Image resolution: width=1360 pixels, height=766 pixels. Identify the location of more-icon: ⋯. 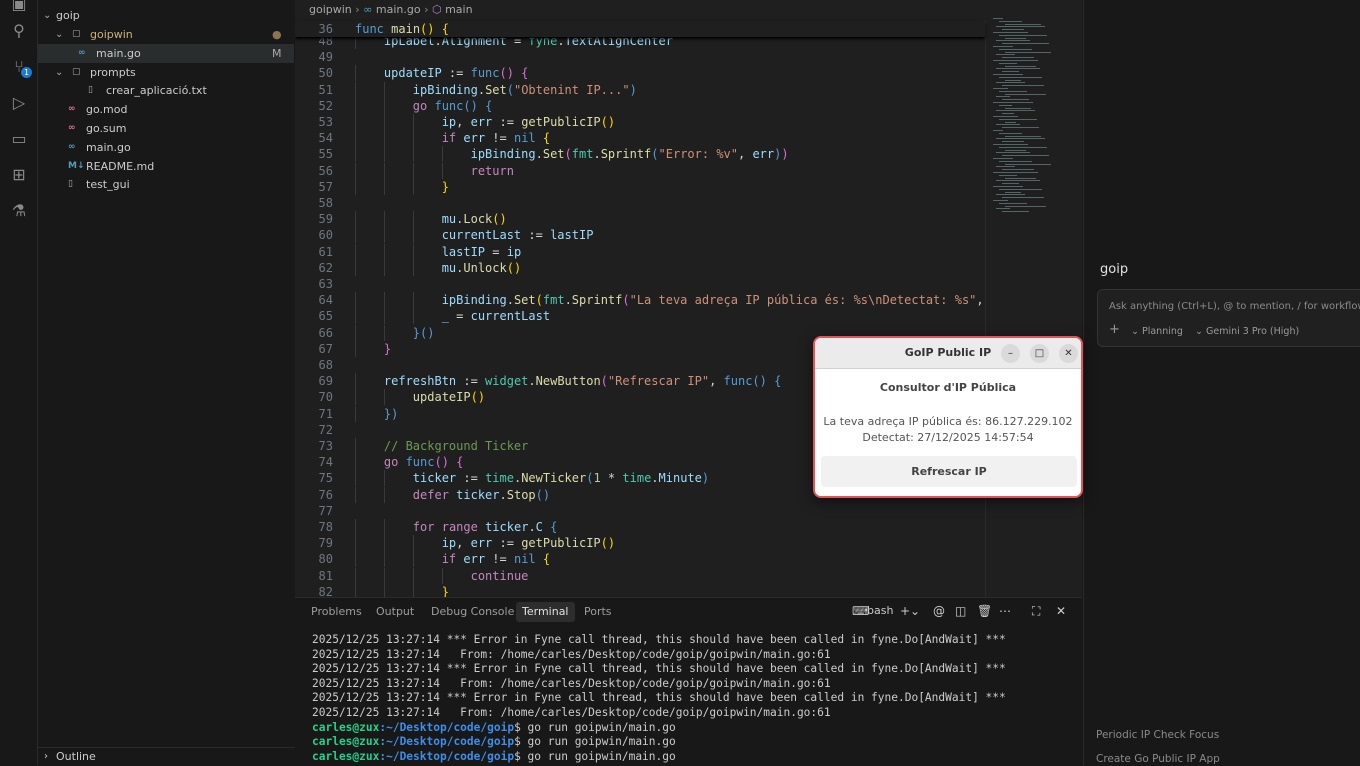
(1005, 611).